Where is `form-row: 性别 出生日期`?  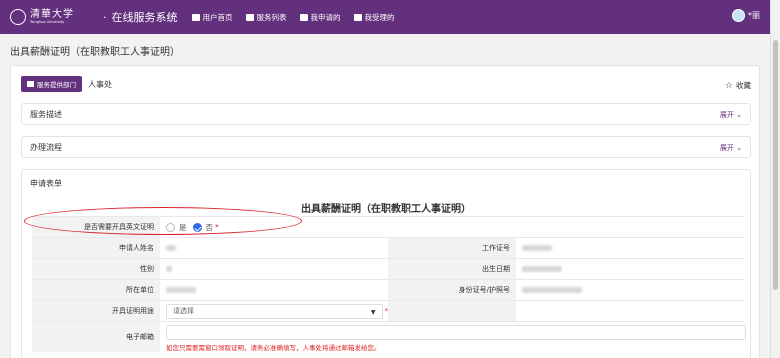
form-row: 性别 出生日期 is located at coordinates (388, 268).